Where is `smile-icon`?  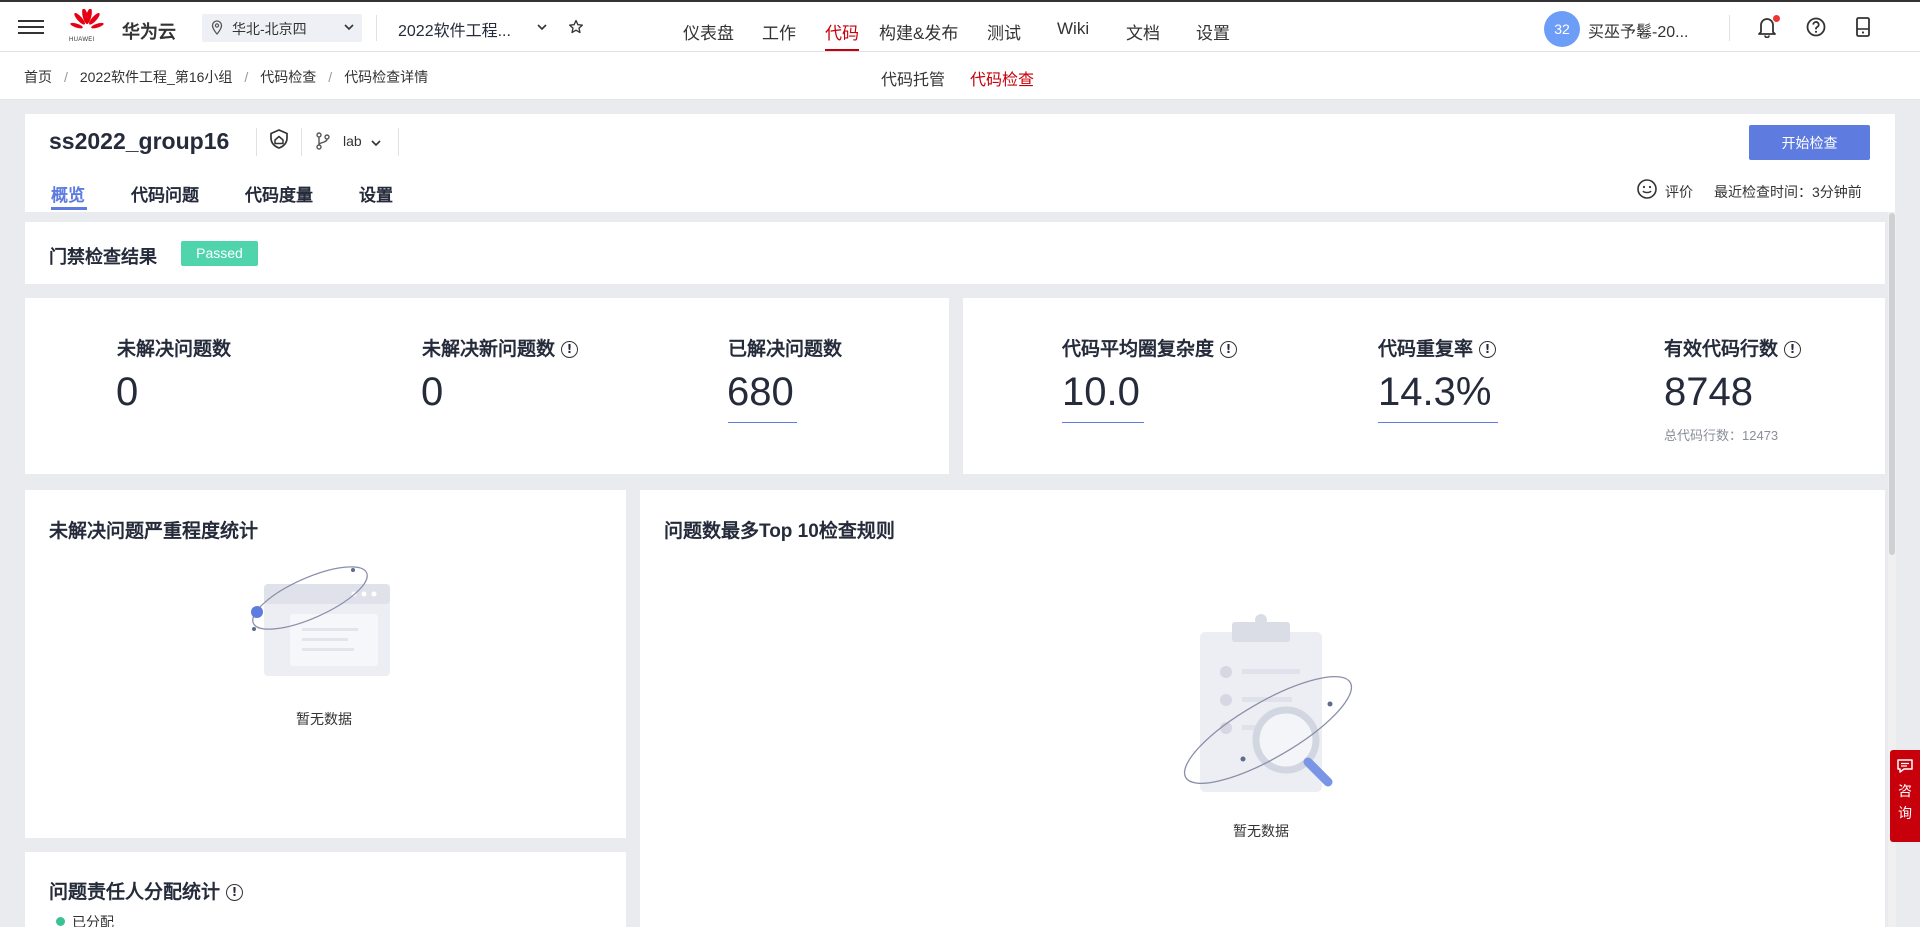
smile-icon is located at coordinates (1647, 189).